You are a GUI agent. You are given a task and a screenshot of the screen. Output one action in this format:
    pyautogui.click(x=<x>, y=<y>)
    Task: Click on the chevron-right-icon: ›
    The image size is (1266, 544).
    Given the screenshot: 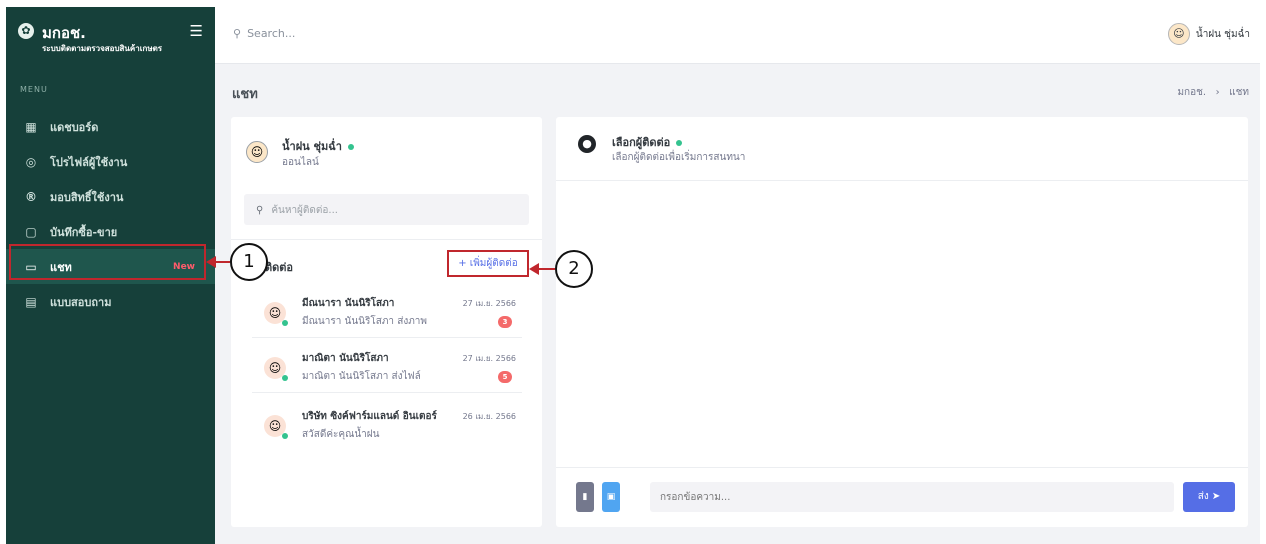 What is the action you would take?
    pyautogui.click(x=1217, y=92)
    